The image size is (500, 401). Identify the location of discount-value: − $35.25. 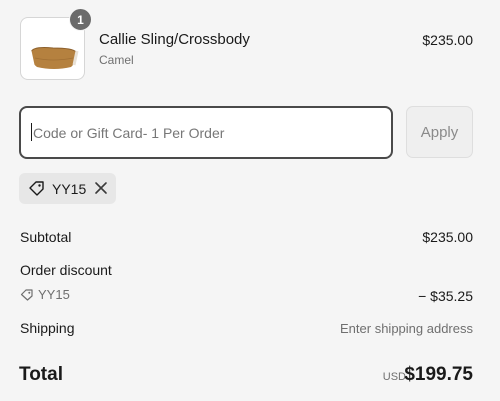
(445, 296).